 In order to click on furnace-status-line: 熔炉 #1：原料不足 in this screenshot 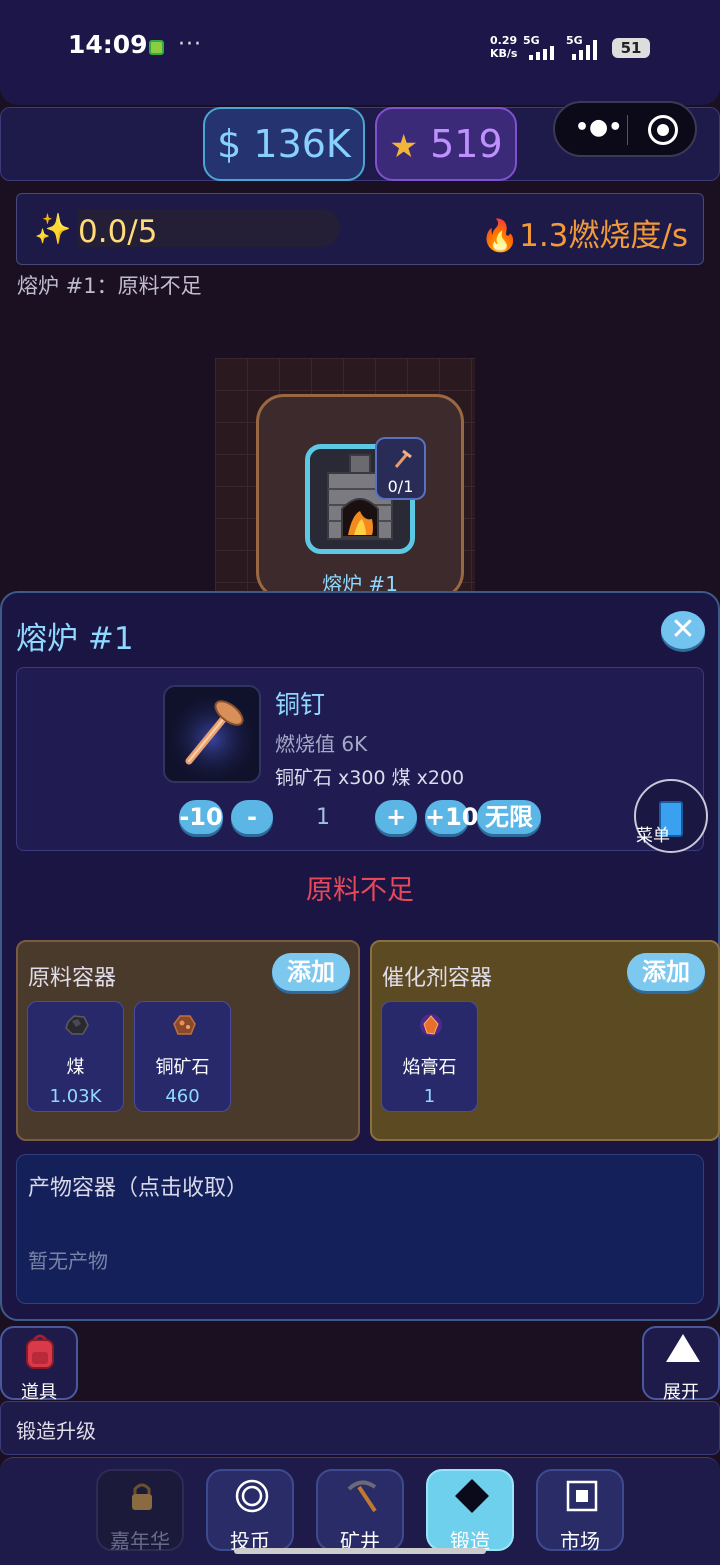, I will do `click(109, 286)`.